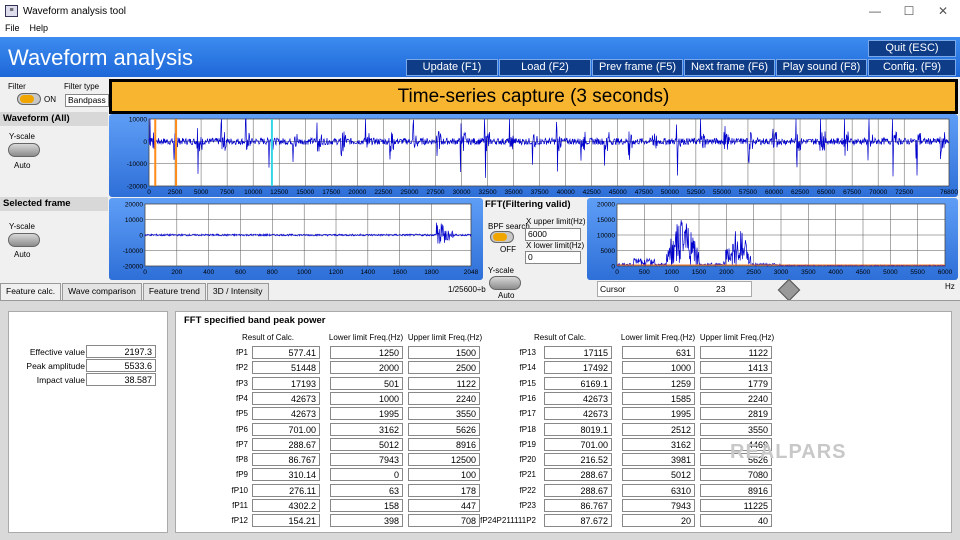 The width and height of the screenshot is (960, 540). Describe the element at coordinates (658, 368) in the screenshot. I see `band-lower: 1000` at that location.